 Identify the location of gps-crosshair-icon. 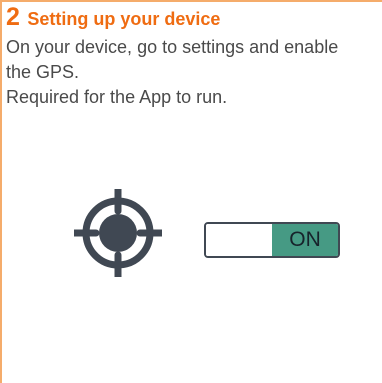
(118, 233).